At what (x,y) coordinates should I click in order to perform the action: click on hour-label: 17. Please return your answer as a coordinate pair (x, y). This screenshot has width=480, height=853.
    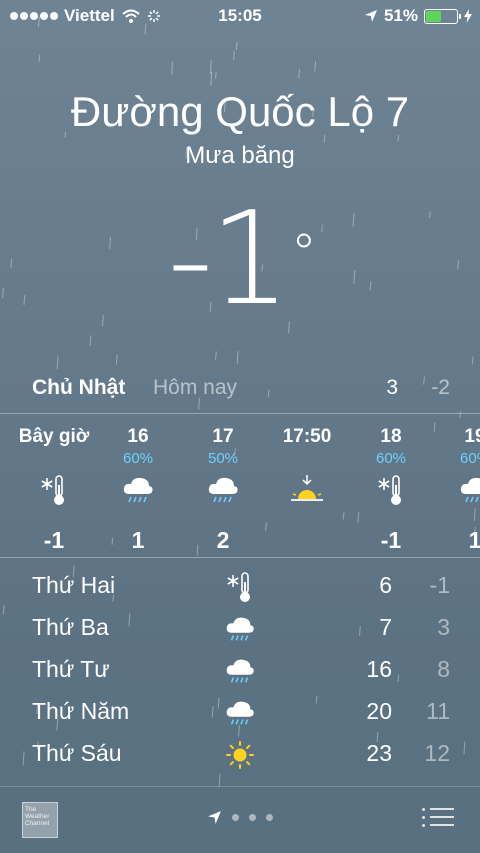
    Looking at the image, I should click on (223, 436).